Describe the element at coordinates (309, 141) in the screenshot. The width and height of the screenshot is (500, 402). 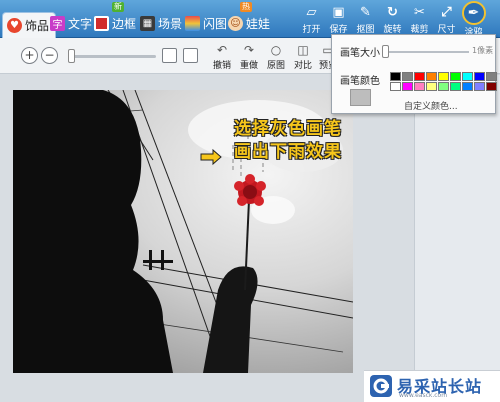
I see `tutorial-annotation: 选择灰色画笔 画出下雨效果` at that location.